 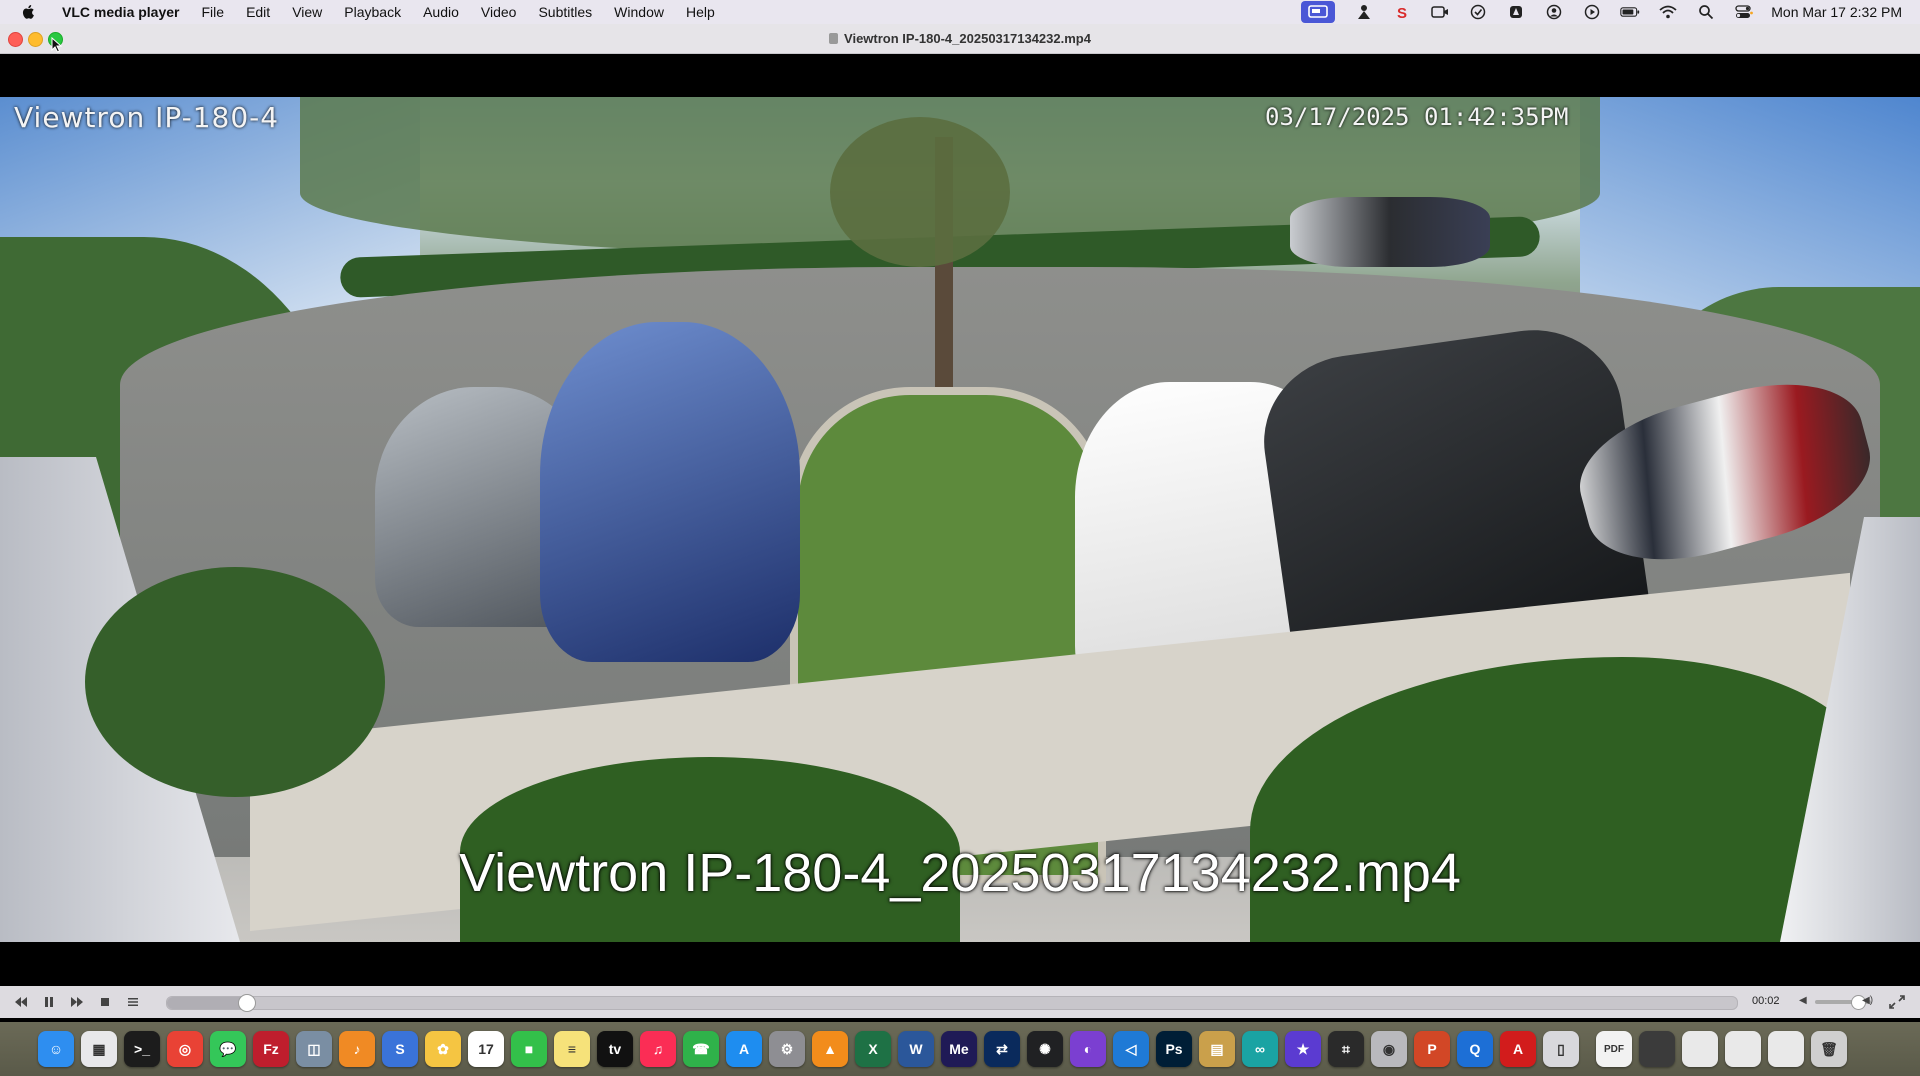 I want to click on sublime-status-icon: S, so click(x=1402, y=12).